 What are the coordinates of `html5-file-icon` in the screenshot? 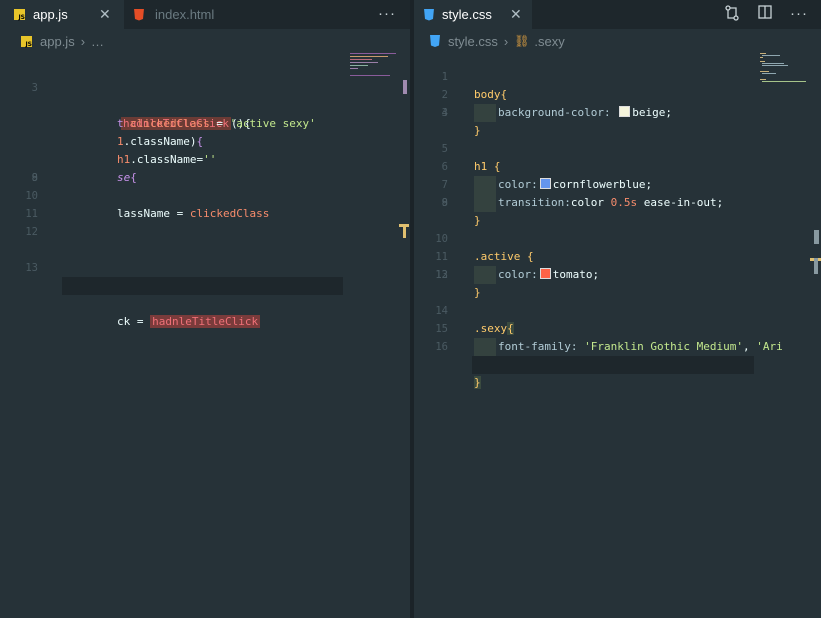 It's located at (139, 14).